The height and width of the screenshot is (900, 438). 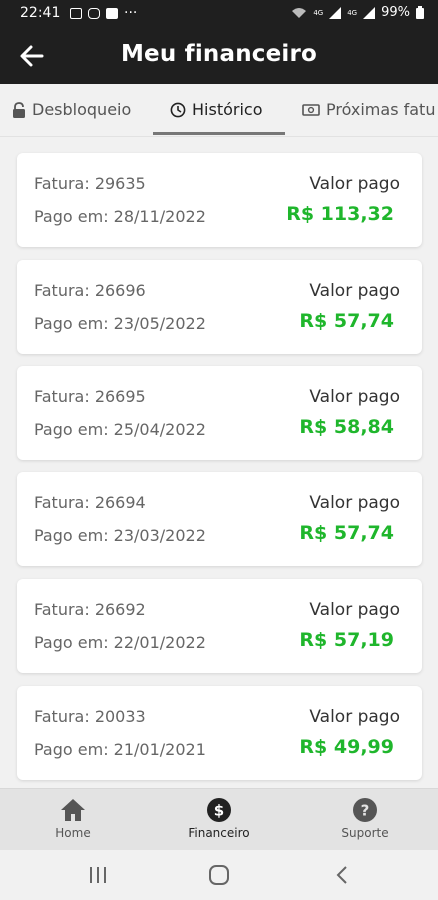 What do you see at coordinates (112, 13) in the screenshot?
I see `youtube-icon` at bounding box center [112, 13].